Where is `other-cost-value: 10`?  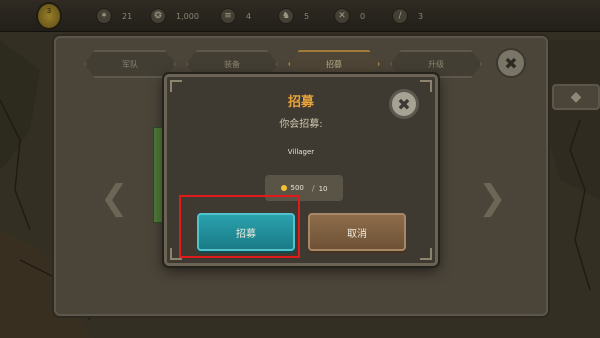 other-cost-value: 10 is located at coordinates (323, 188).